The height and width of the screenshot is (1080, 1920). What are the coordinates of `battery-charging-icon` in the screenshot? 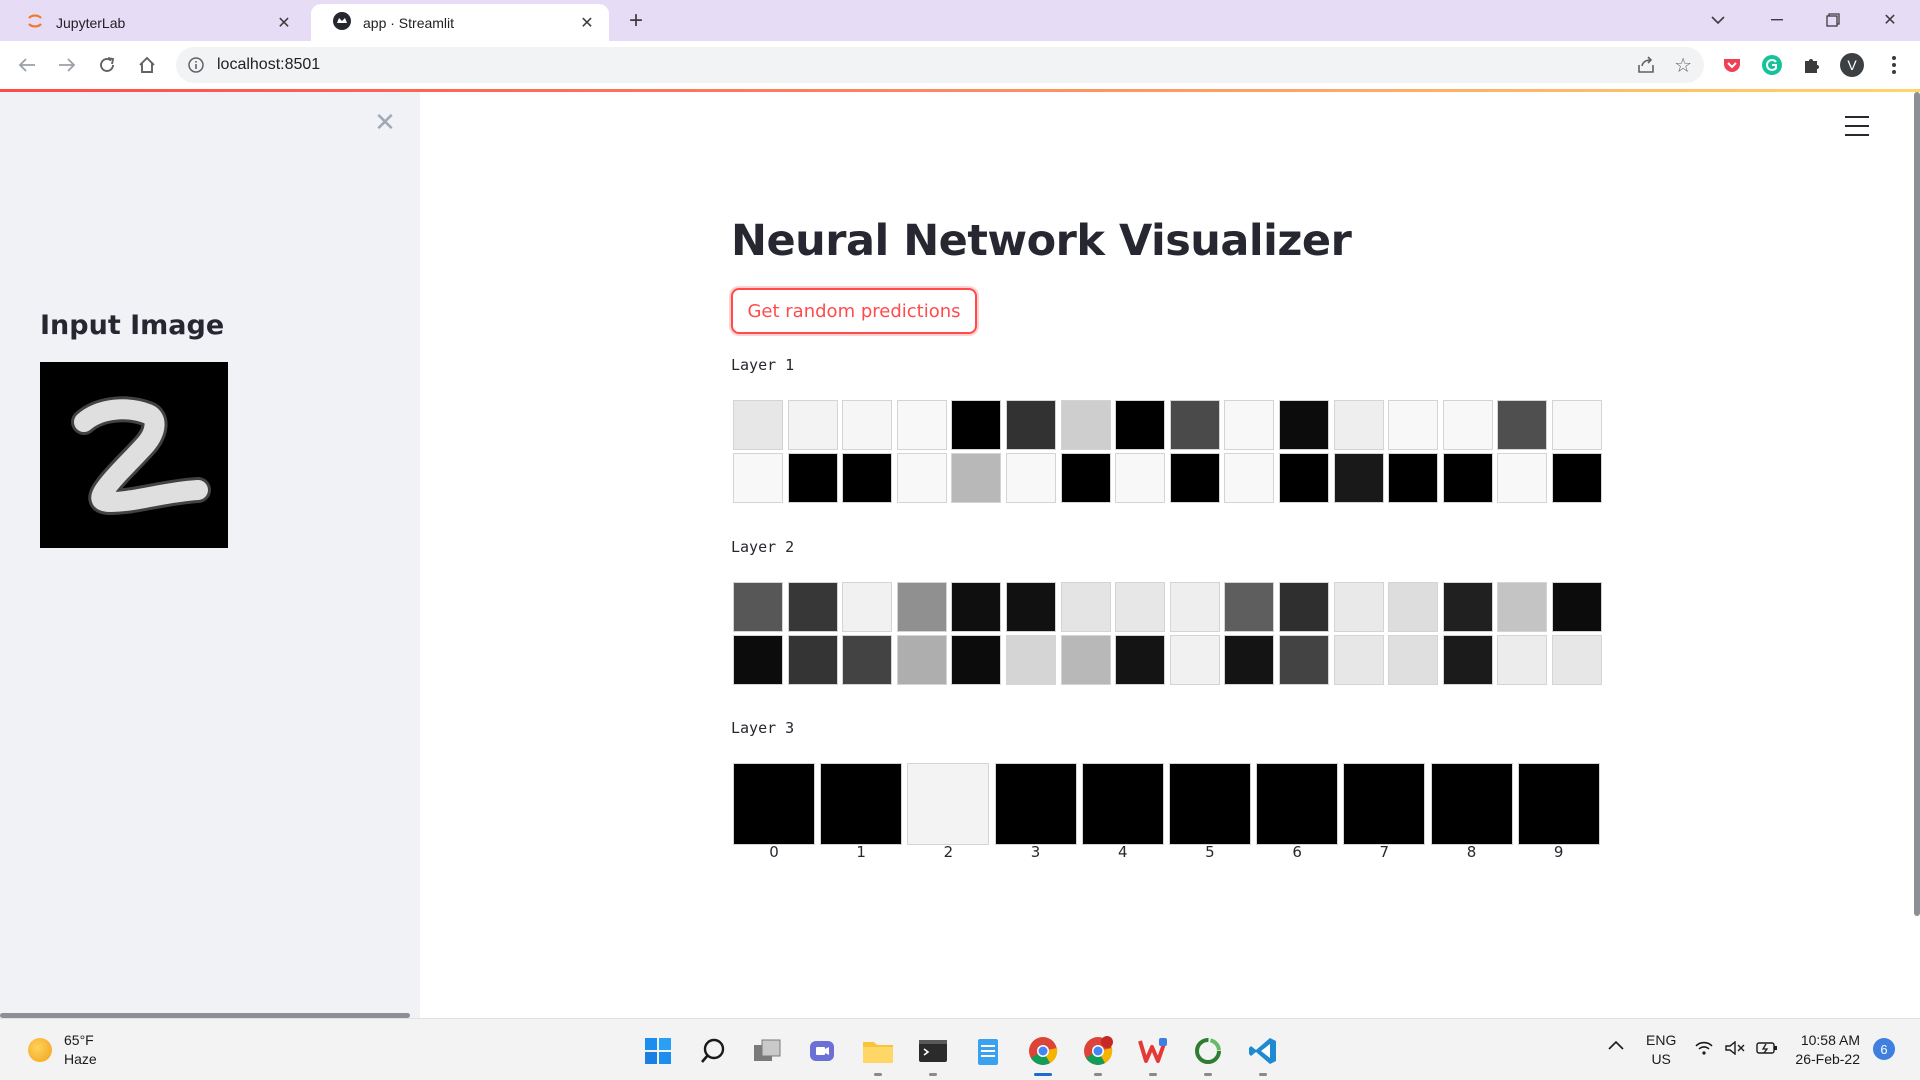 It's located at (1767, 1049).